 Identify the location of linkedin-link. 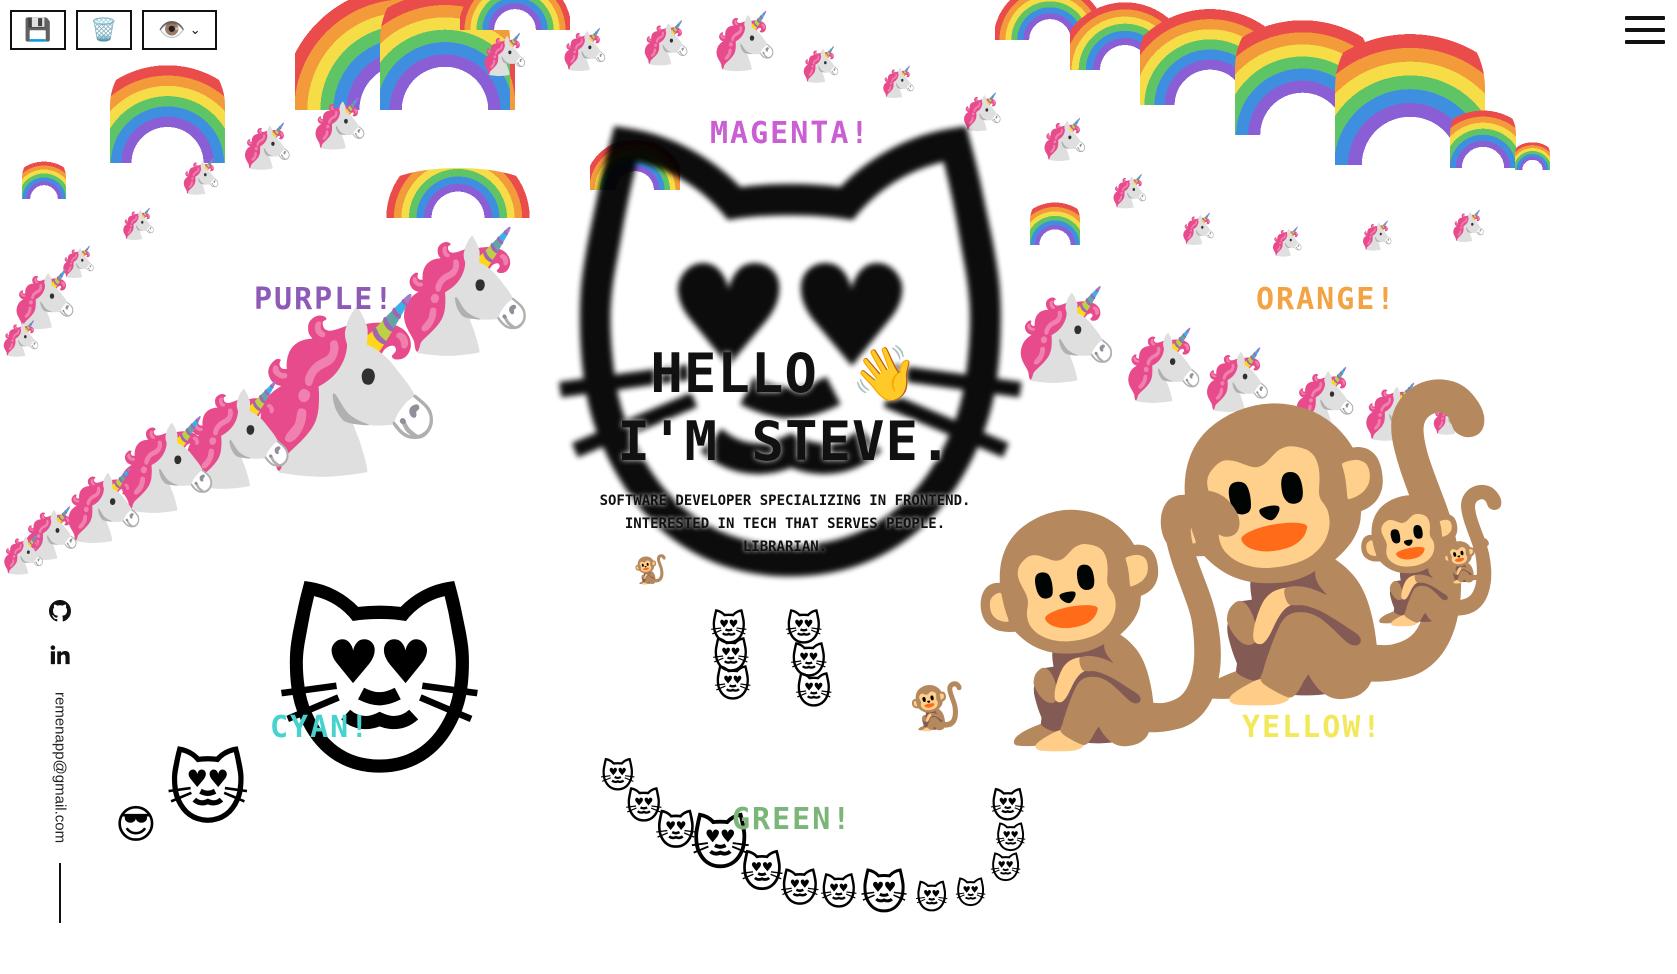
(60, 655).